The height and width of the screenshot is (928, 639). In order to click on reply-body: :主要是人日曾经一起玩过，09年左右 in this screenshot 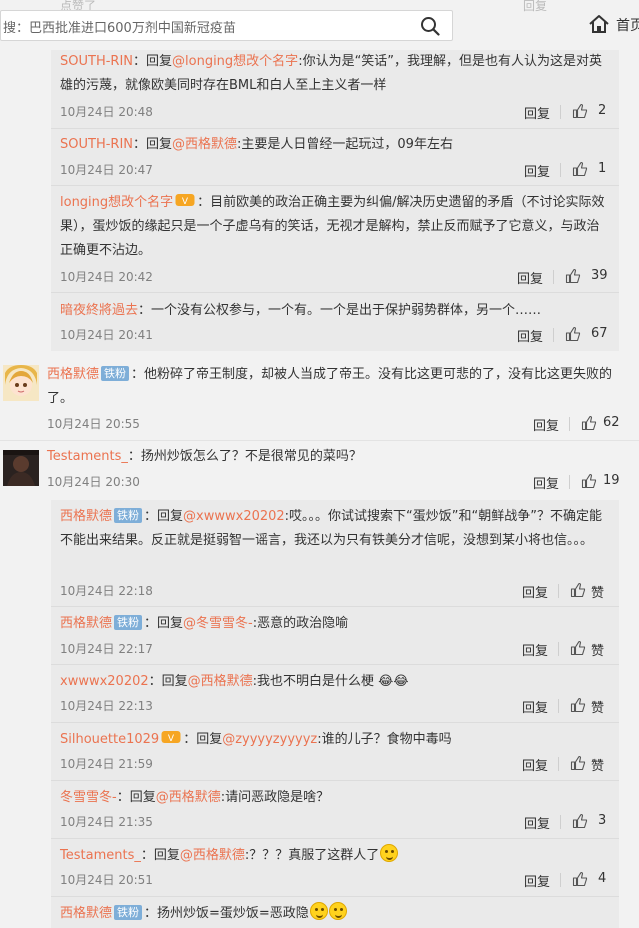, I will do `click(345, 144)`.